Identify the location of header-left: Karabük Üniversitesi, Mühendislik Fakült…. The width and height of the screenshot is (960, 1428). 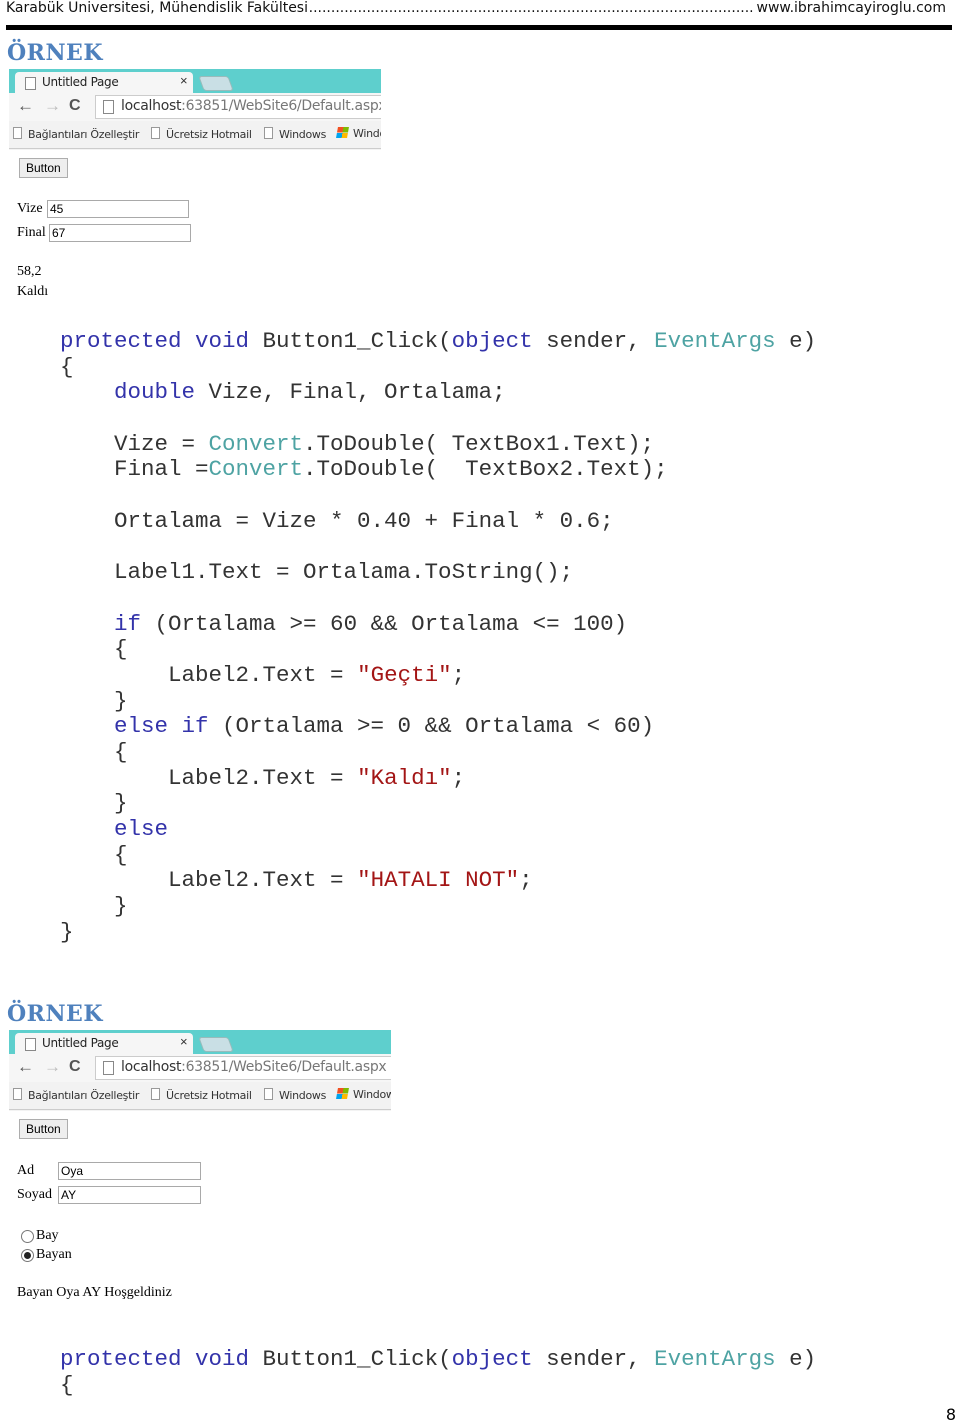
(157, 8).